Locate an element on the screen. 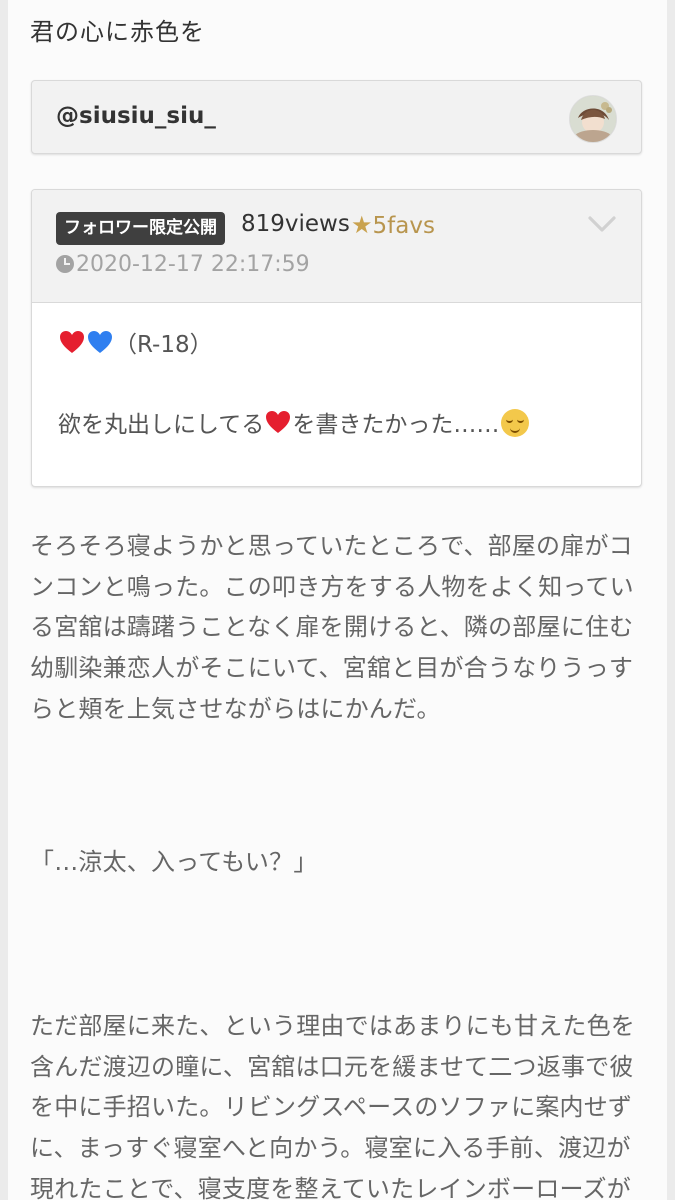 This screenshot has height=1200, width=675. fav-count-label: 5favs is located at coordinates (403, 226).